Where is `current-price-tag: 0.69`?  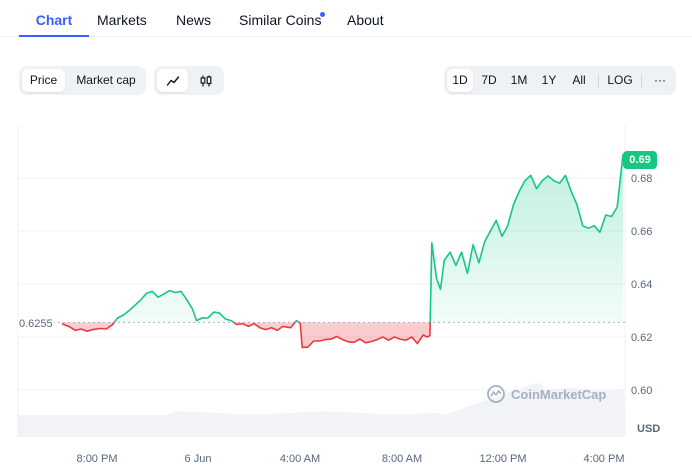 current-price-tag: 0.69 is located at coordinates (640, 160).